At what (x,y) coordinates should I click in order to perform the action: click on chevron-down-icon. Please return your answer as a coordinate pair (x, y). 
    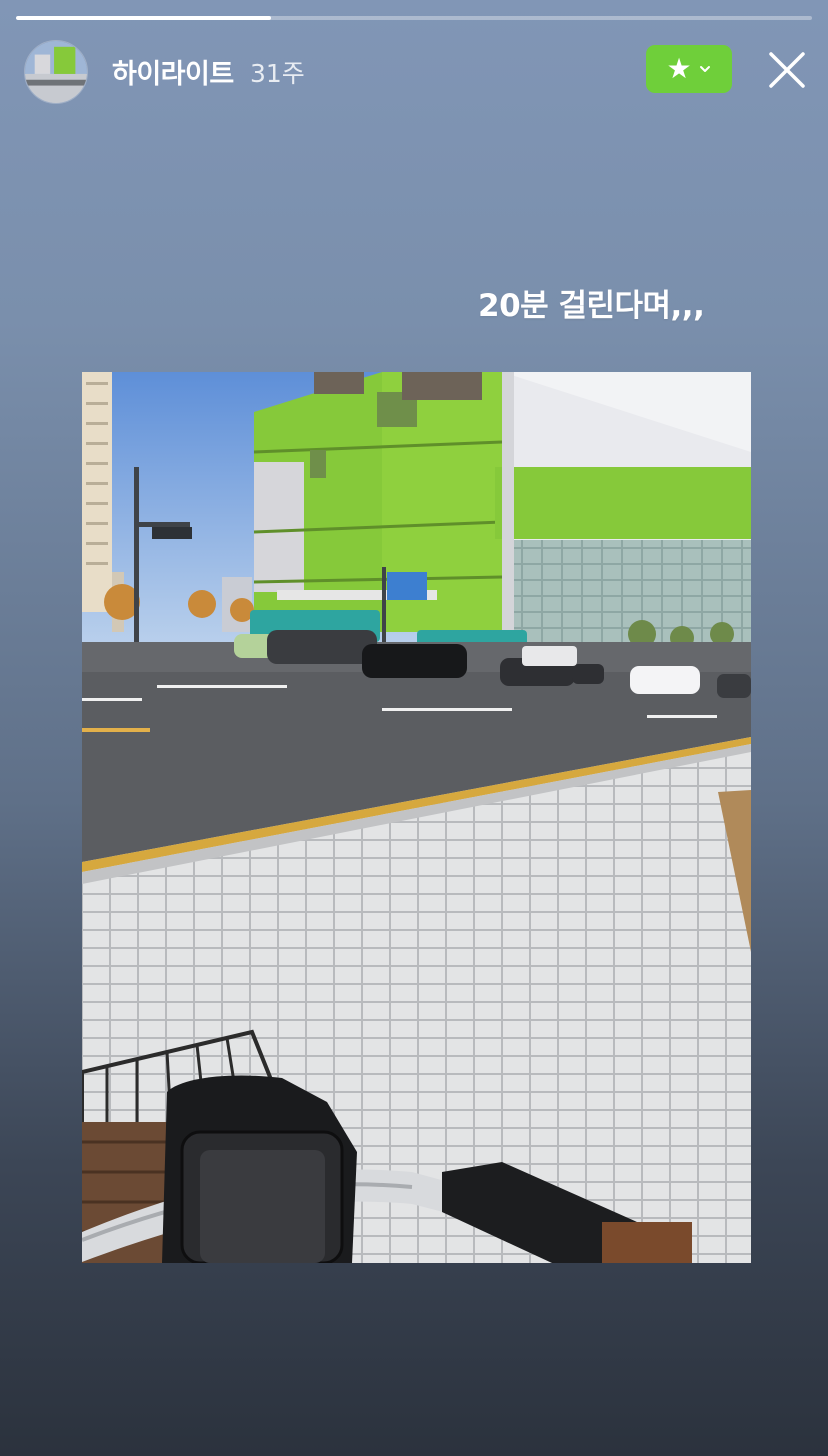
    Looking at the image, I should click on (704, 69).